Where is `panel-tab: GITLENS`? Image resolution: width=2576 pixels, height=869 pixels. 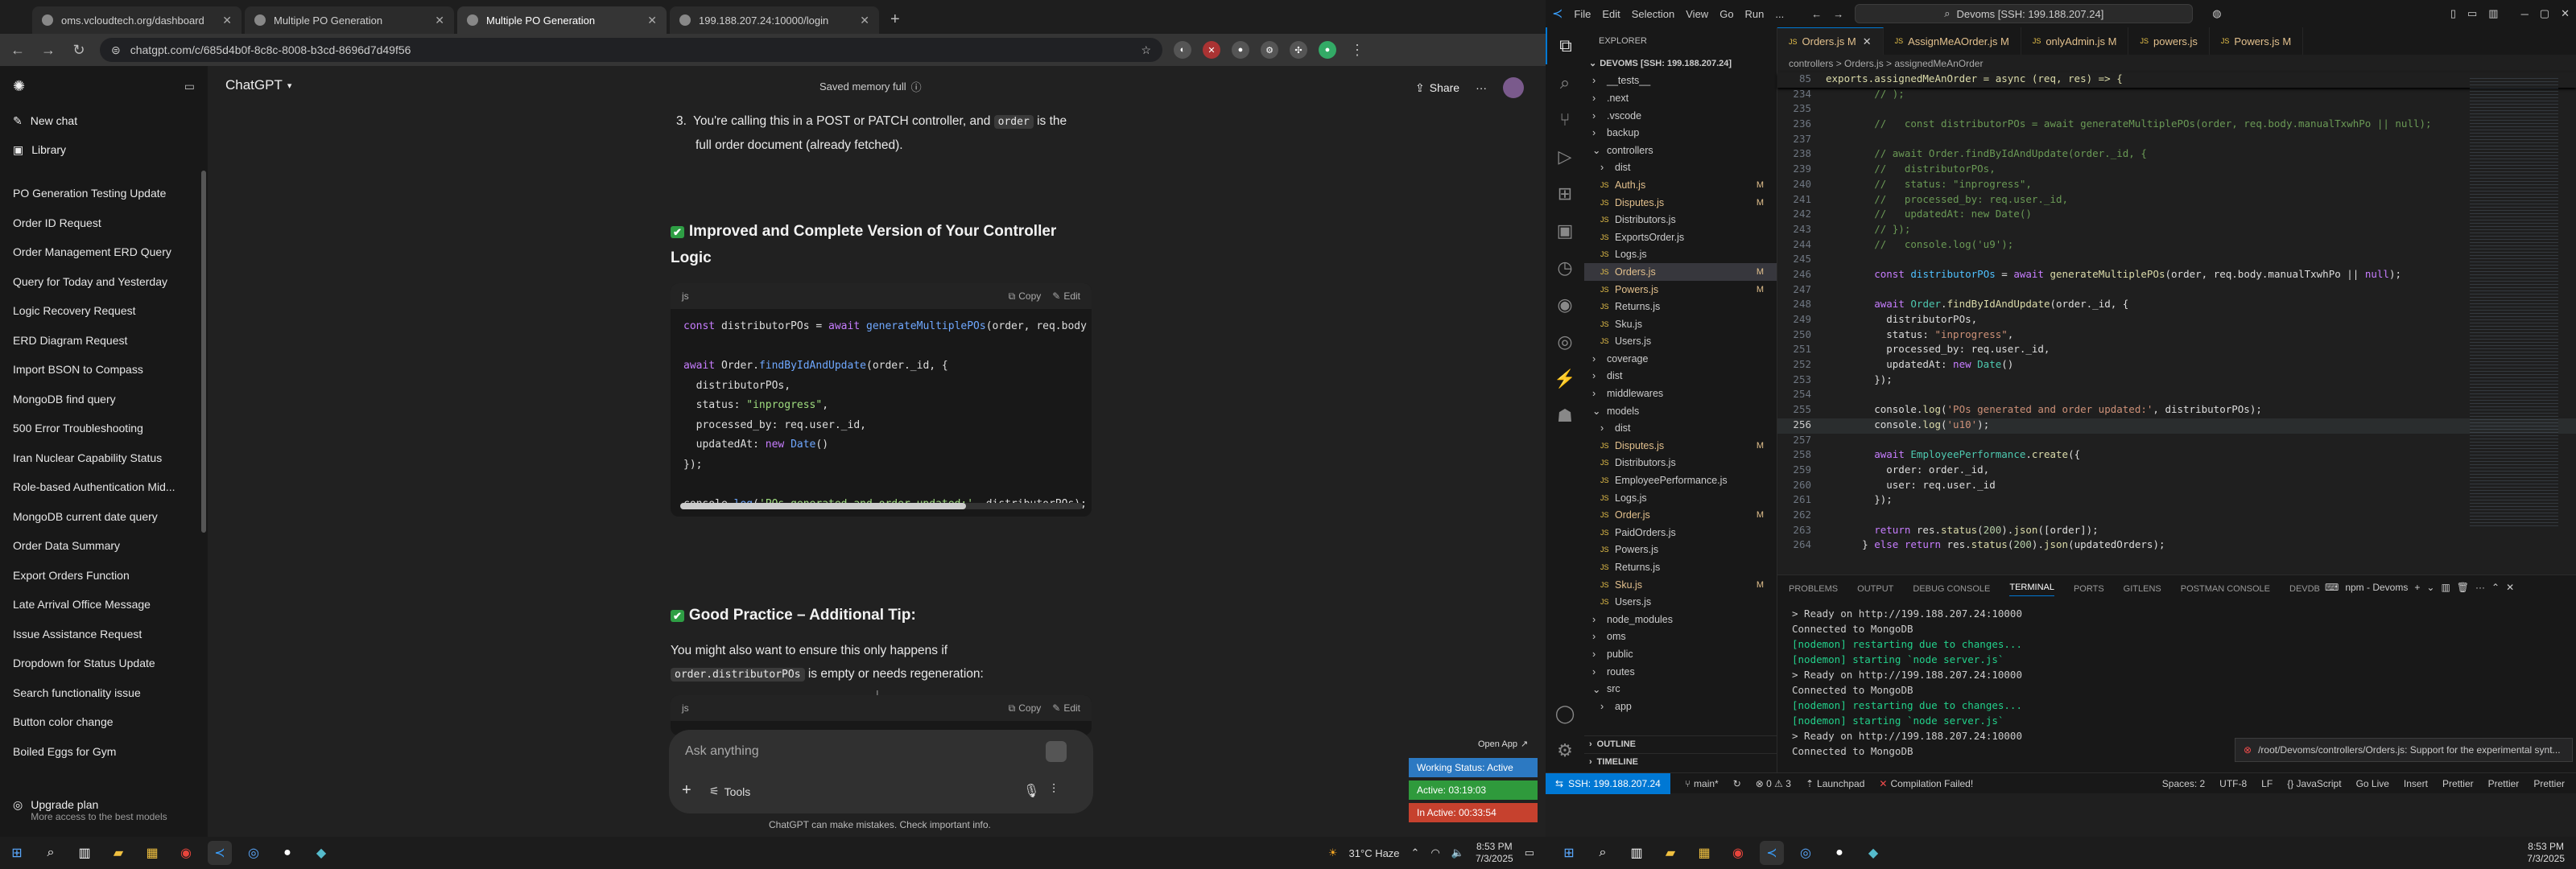
panel-tab: GITLENS is located at coordinates (2142, 589).